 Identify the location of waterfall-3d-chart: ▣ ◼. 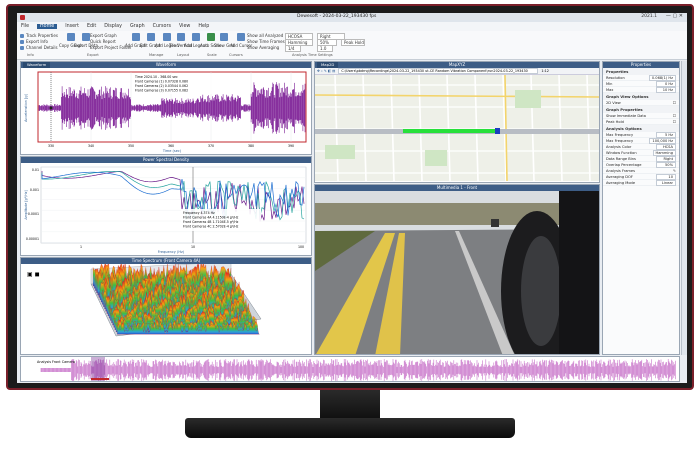
(166, 307).